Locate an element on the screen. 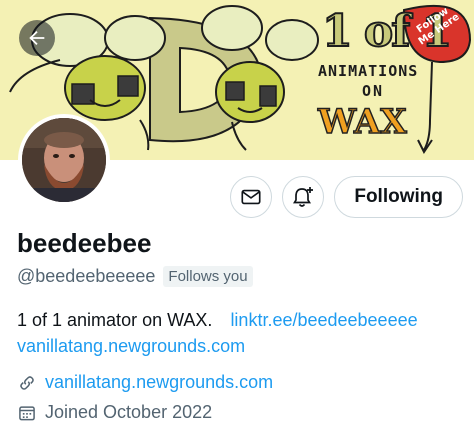 This screenshot has height=432, width=474. joined-row: Joined October 2022 is located at coordinates (114, 412).